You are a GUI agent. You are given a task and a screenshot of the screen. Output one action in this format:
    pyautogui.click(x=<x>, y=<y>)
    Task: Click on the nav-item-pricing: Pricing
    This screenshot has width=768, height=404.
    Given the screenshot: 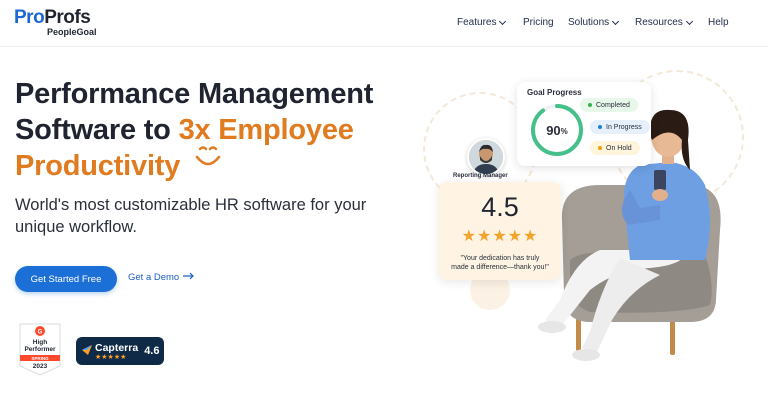 What is the action you would take?
    pyautogui.click(x=538, y=22)
    